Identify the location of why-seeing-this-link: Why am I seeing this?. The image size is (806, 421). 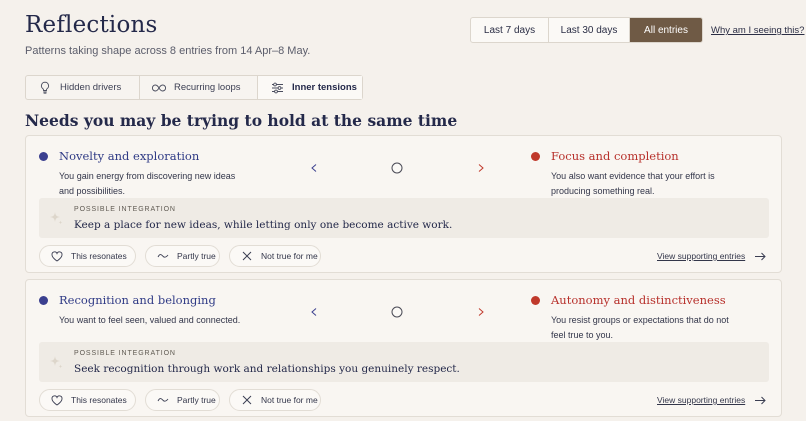
(757, 30).